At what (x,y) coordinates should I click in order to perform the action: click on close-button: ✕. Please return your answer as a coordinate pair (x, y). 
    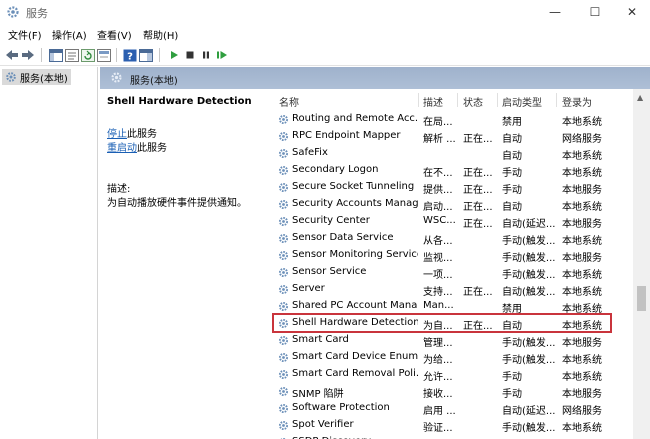
    Looking at the image, I should click on (631, 12).